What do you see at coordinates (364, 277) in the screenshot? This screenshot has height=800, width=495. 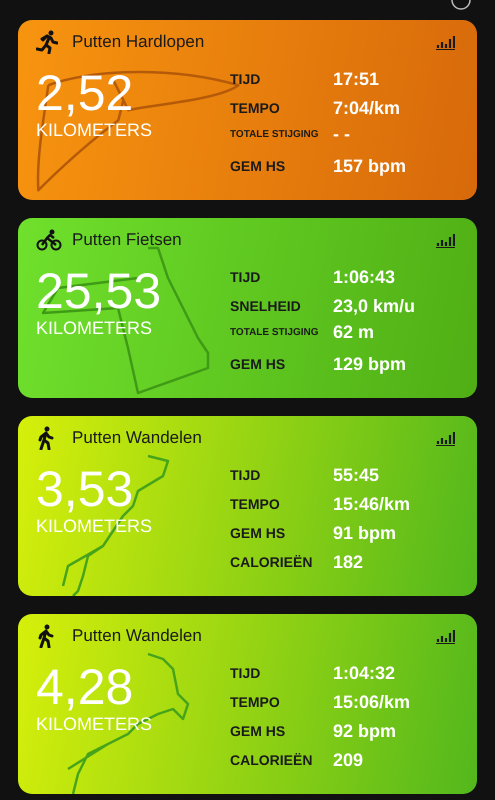 I see `stat-value: 1:06:43` at bounding box center [364, 277].